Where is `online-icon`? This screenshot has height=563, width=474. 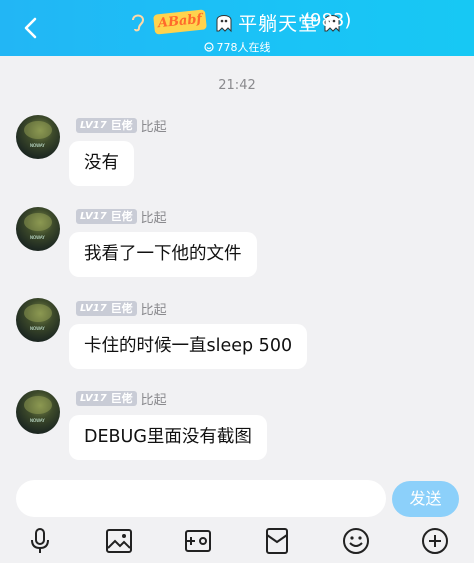
online-icon is located at coordinates (208, 47).